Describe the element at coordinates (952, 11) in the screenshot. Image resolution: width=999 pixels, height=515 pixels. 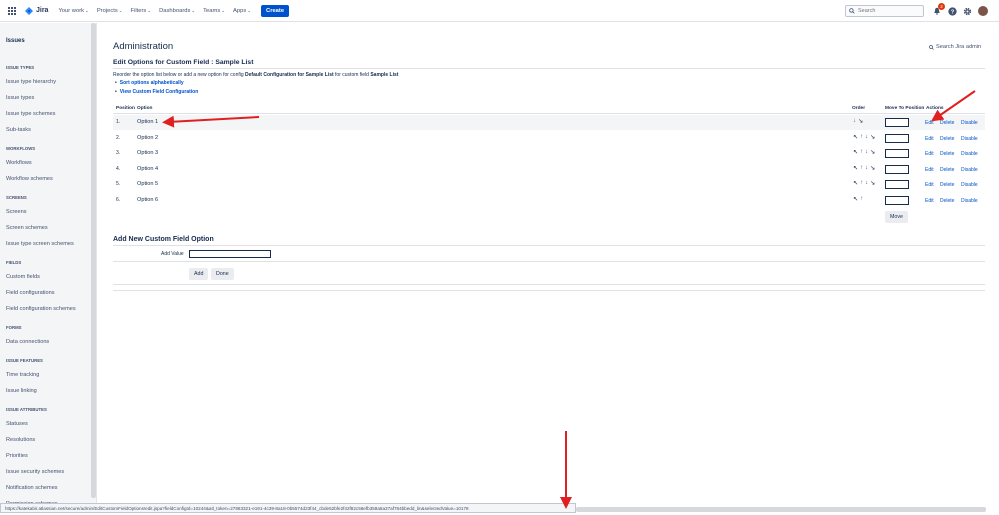
I see `help-button: ?` at that location.